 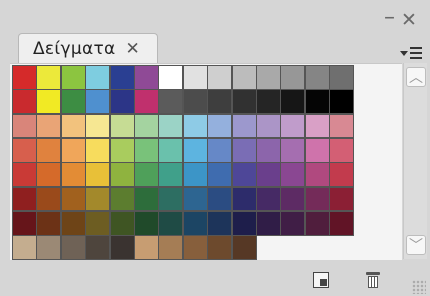 I want to click on tab-close-icon: ✕, so click(x=133, y=49).